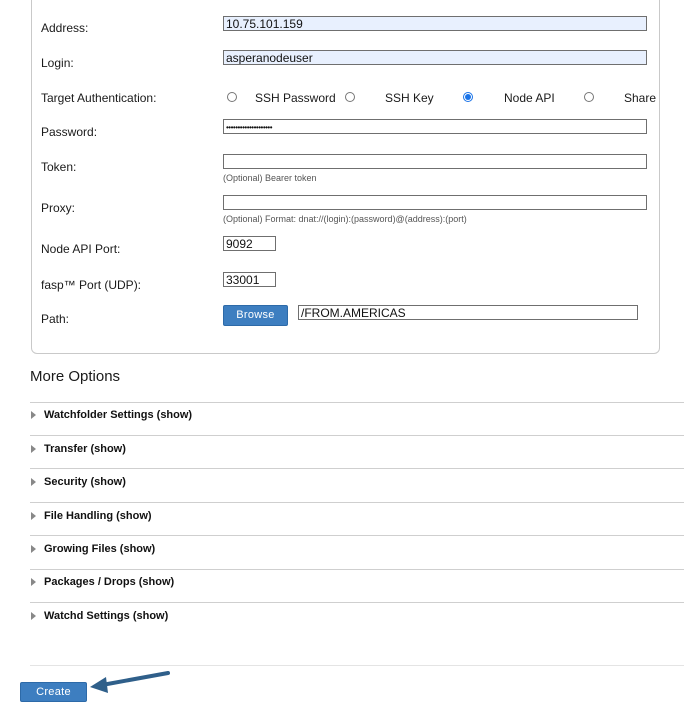 The width and height of the screenshot is (684, 716). I want to click on share-label: Share, so click(640, 98).